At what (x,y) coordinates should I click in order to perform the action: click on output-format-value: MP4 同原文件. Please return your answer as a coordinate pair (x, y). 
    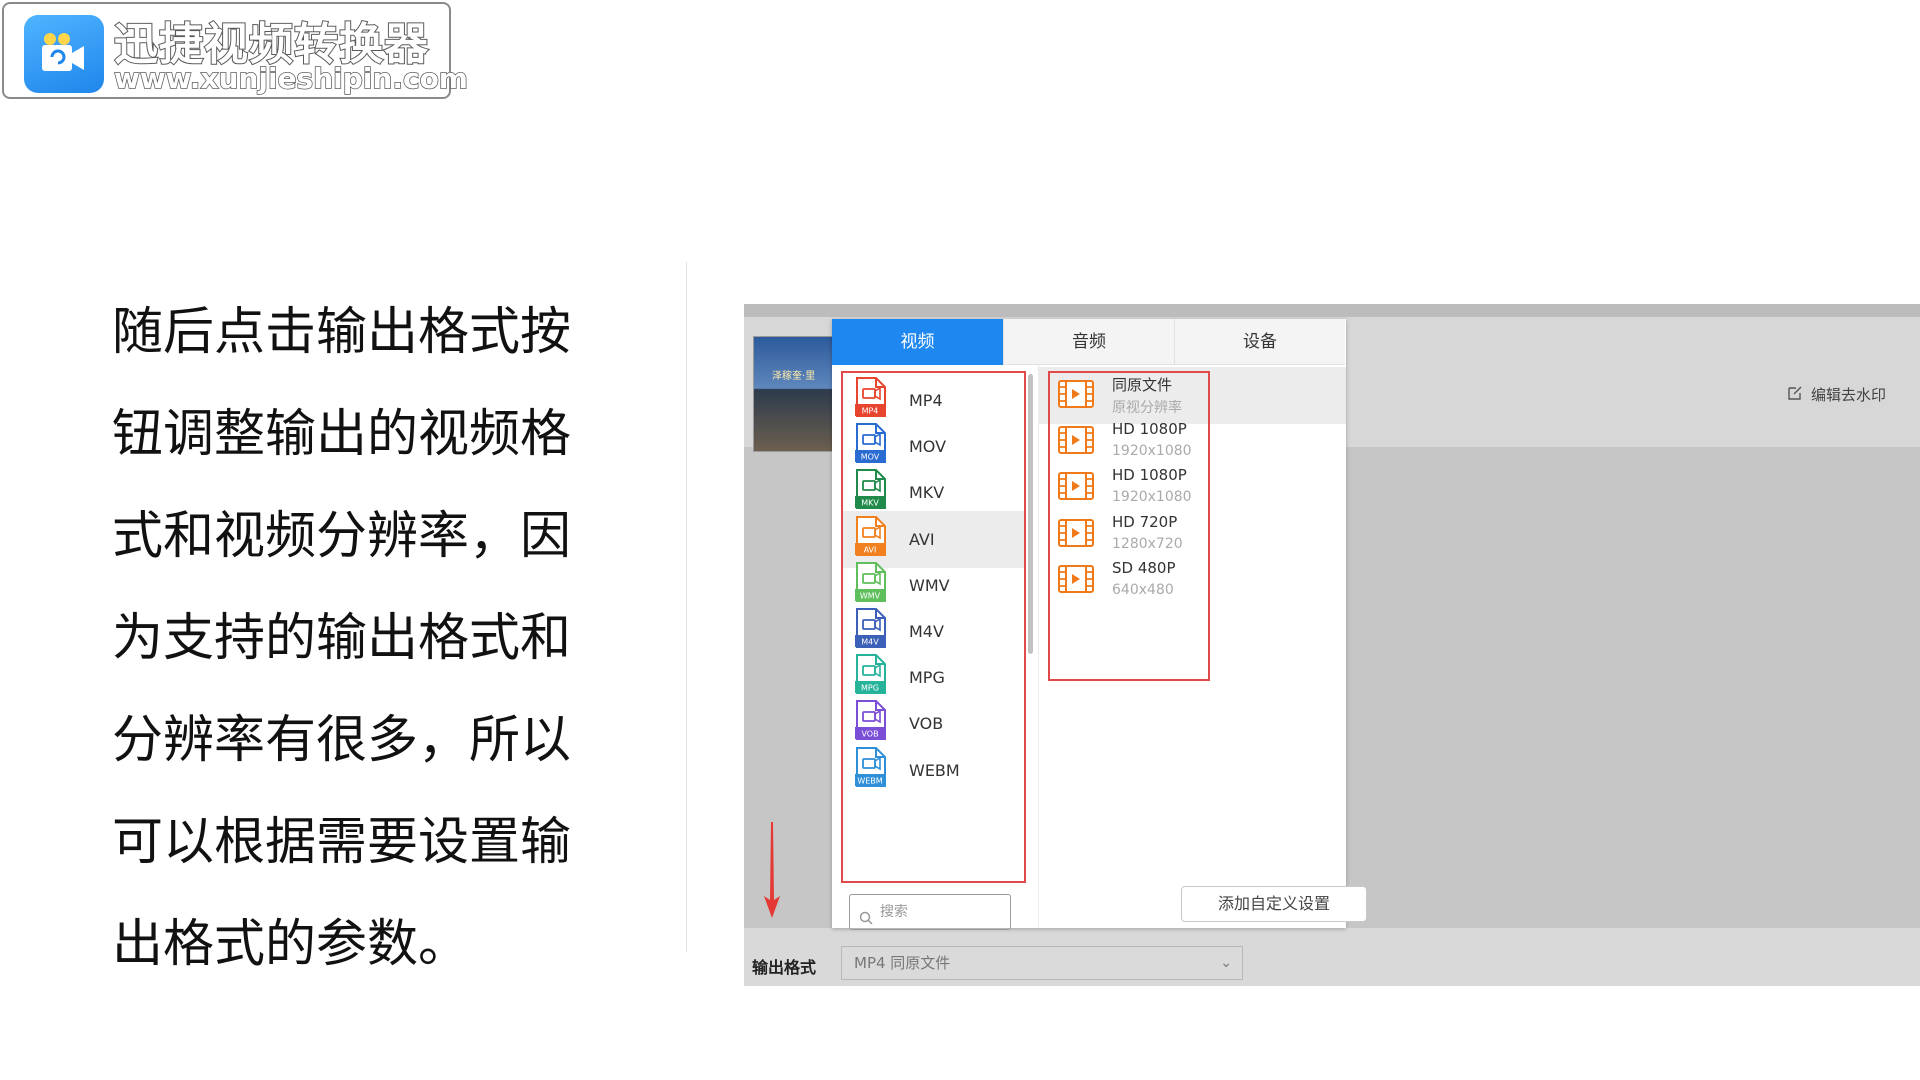
    Looking at the image, I should click on (902, 963).